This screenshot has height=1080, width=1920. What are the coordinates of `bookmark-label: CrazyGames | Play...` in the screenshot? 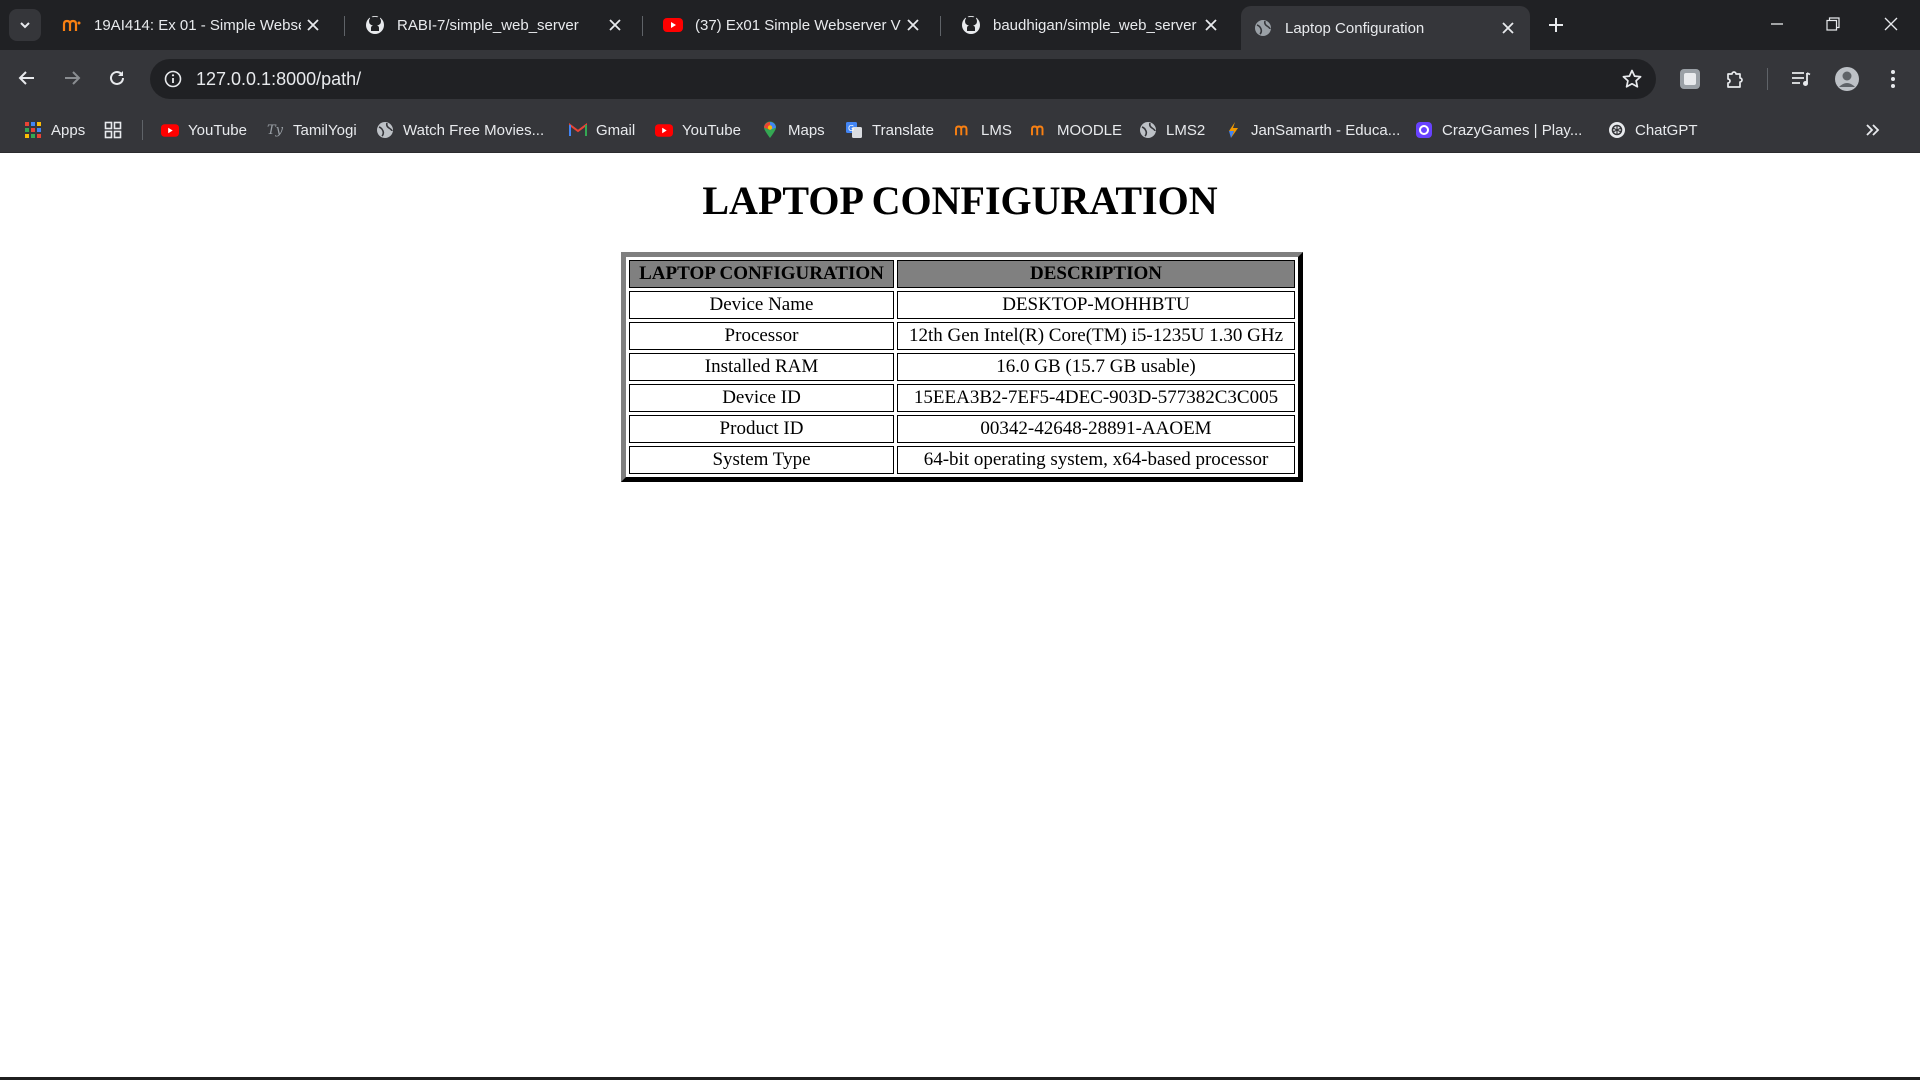 It's located at (1512, 130).